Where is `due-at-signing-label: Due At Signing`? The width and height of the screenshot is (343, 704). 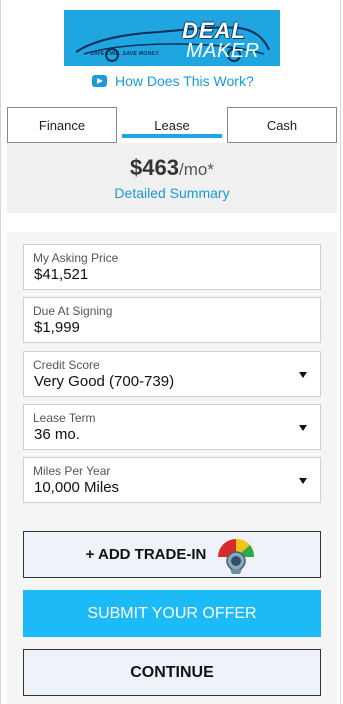 due-at-signing-label: Due At Signing is located at coordinates (73, 311).